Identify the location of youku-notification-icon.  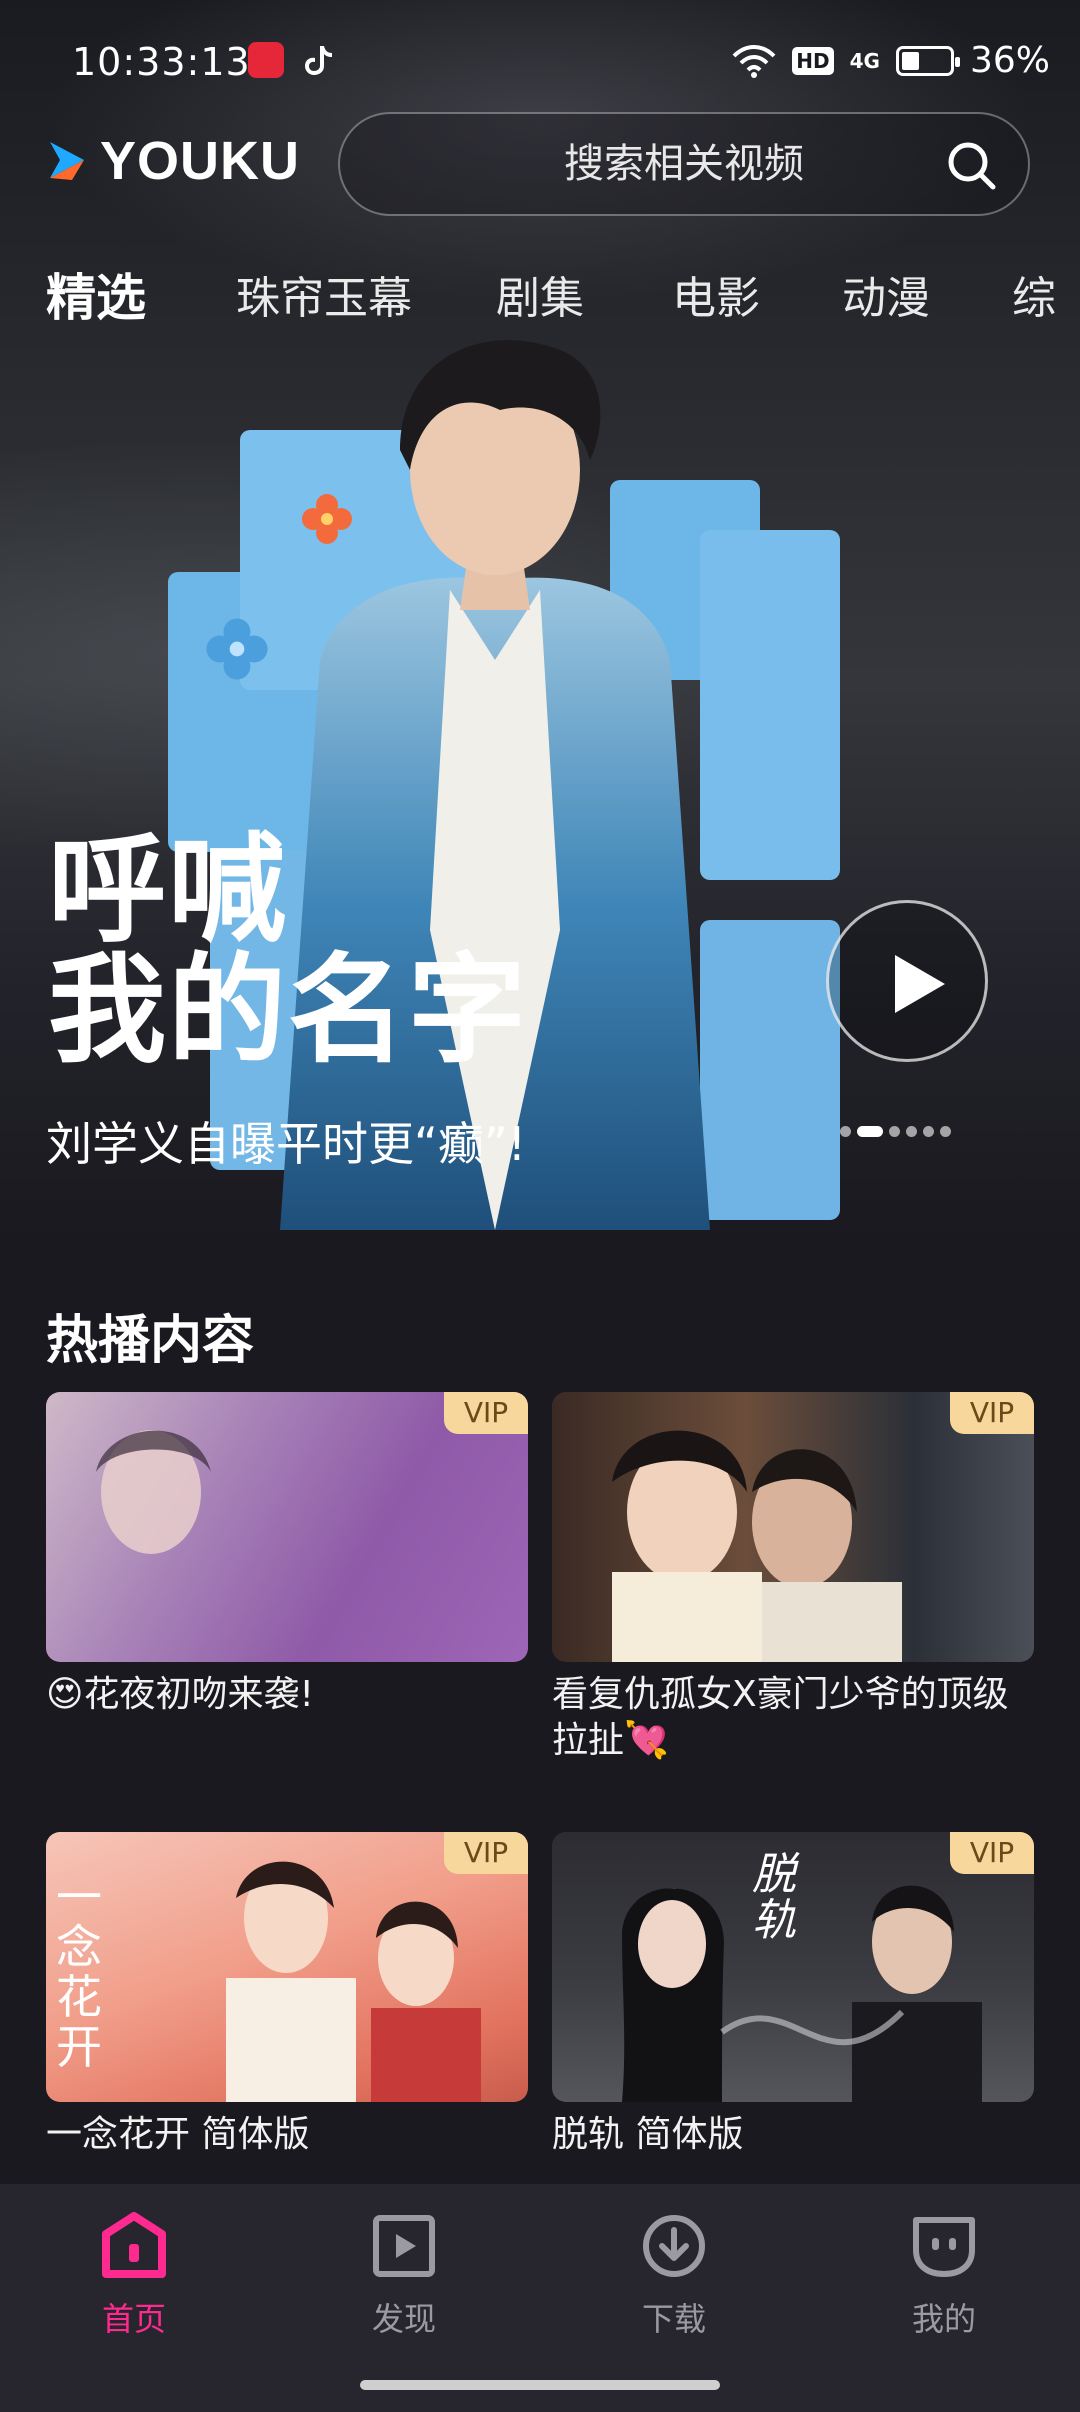
(266, 60).